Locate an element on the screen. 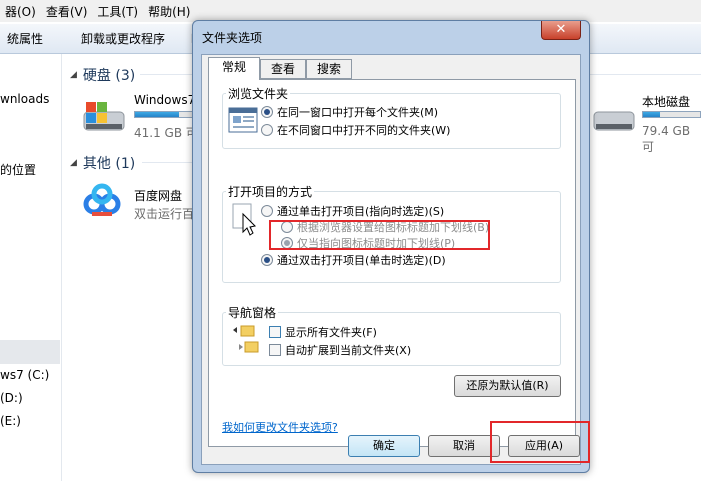 The width and height of the screenshot is (701, 481). navigation-pane: wnloads 的位置 ws7 (C:) (D:) (E:) is located at coordinates (31, 267).